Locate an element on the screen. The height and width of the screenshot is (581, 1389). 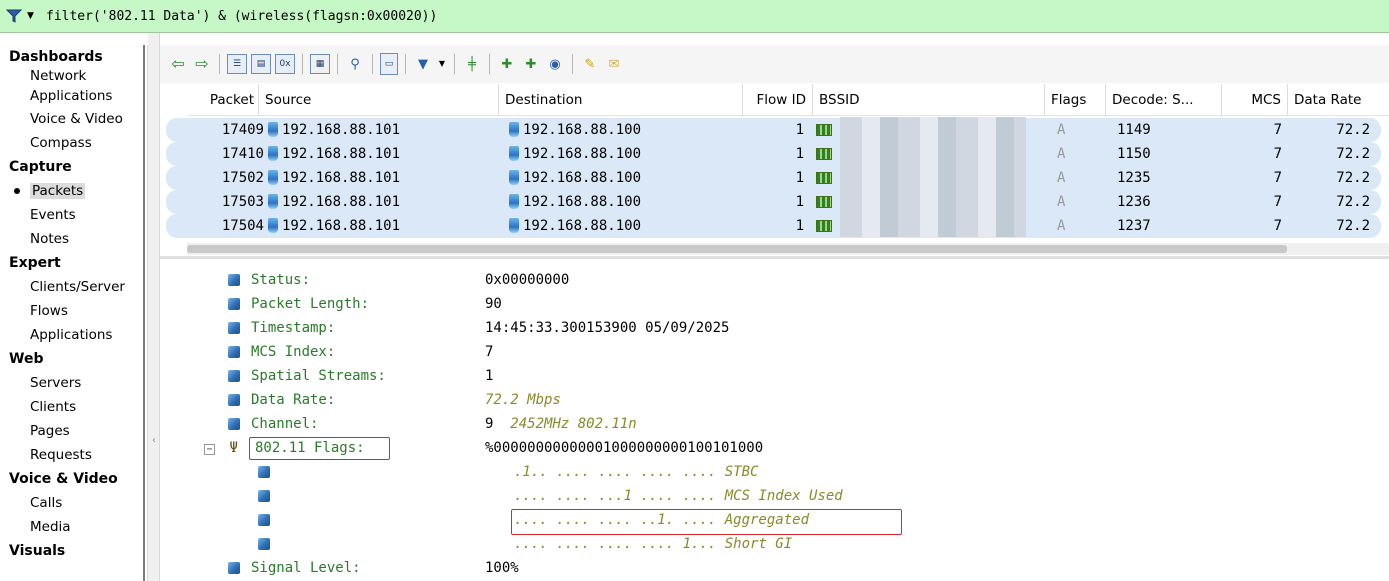
horizontal-scrollbar is located at coordinates (788, 249).